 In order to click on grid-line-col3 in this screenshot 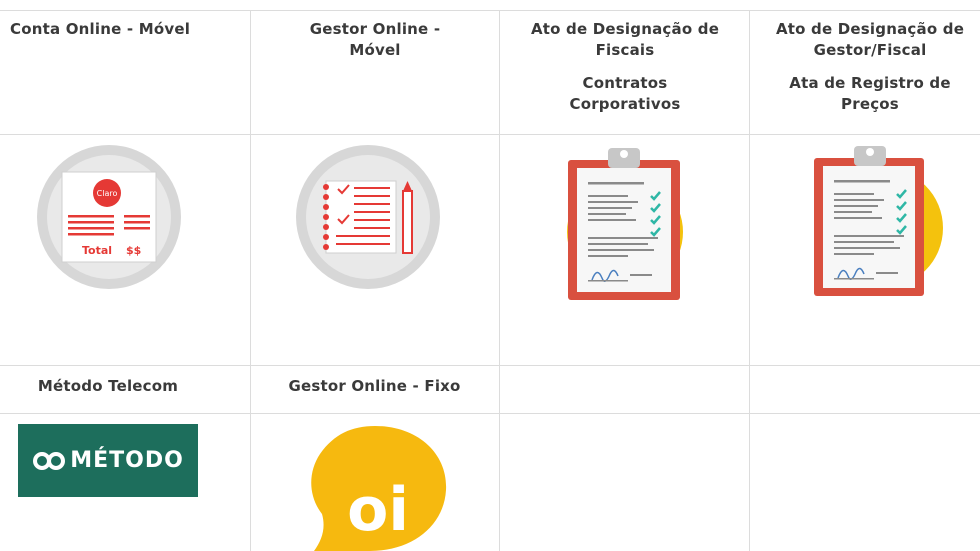, I will do `click(749, 280)`.